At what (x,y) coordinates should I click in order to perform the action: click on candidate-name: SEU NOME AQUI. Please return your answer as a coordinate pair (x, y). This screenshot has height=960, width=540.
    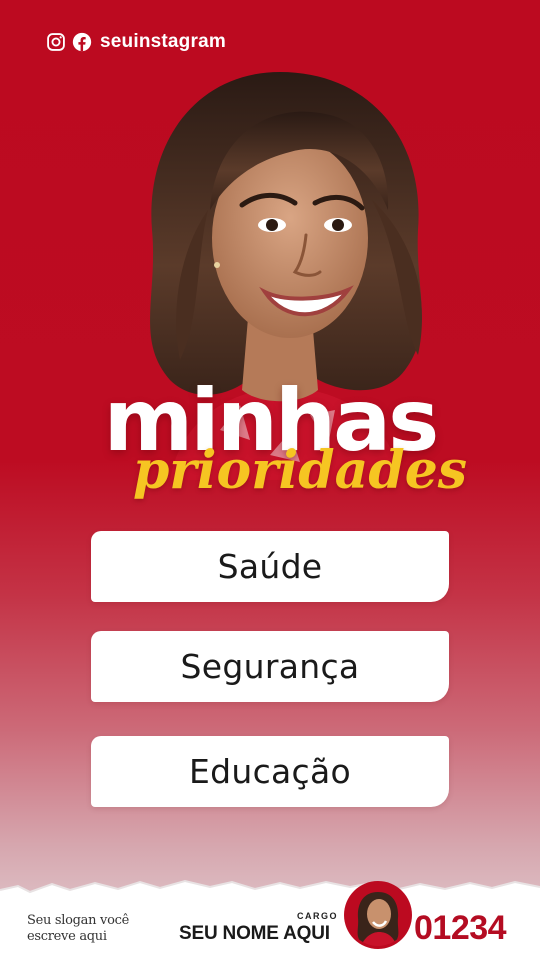
    Looking at the image, I should click on (254, 933).